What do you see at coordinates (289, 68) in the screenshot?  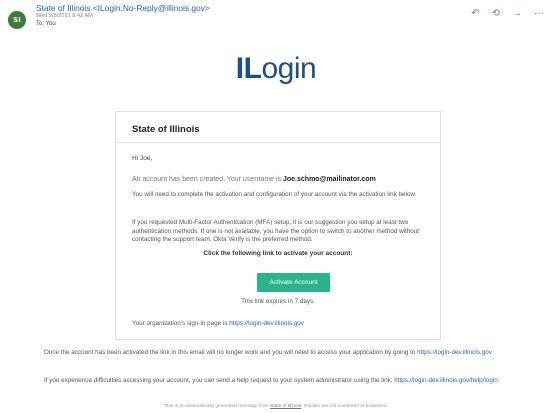 I see `logo-rest: ogin` at bounding box center [289, 68].